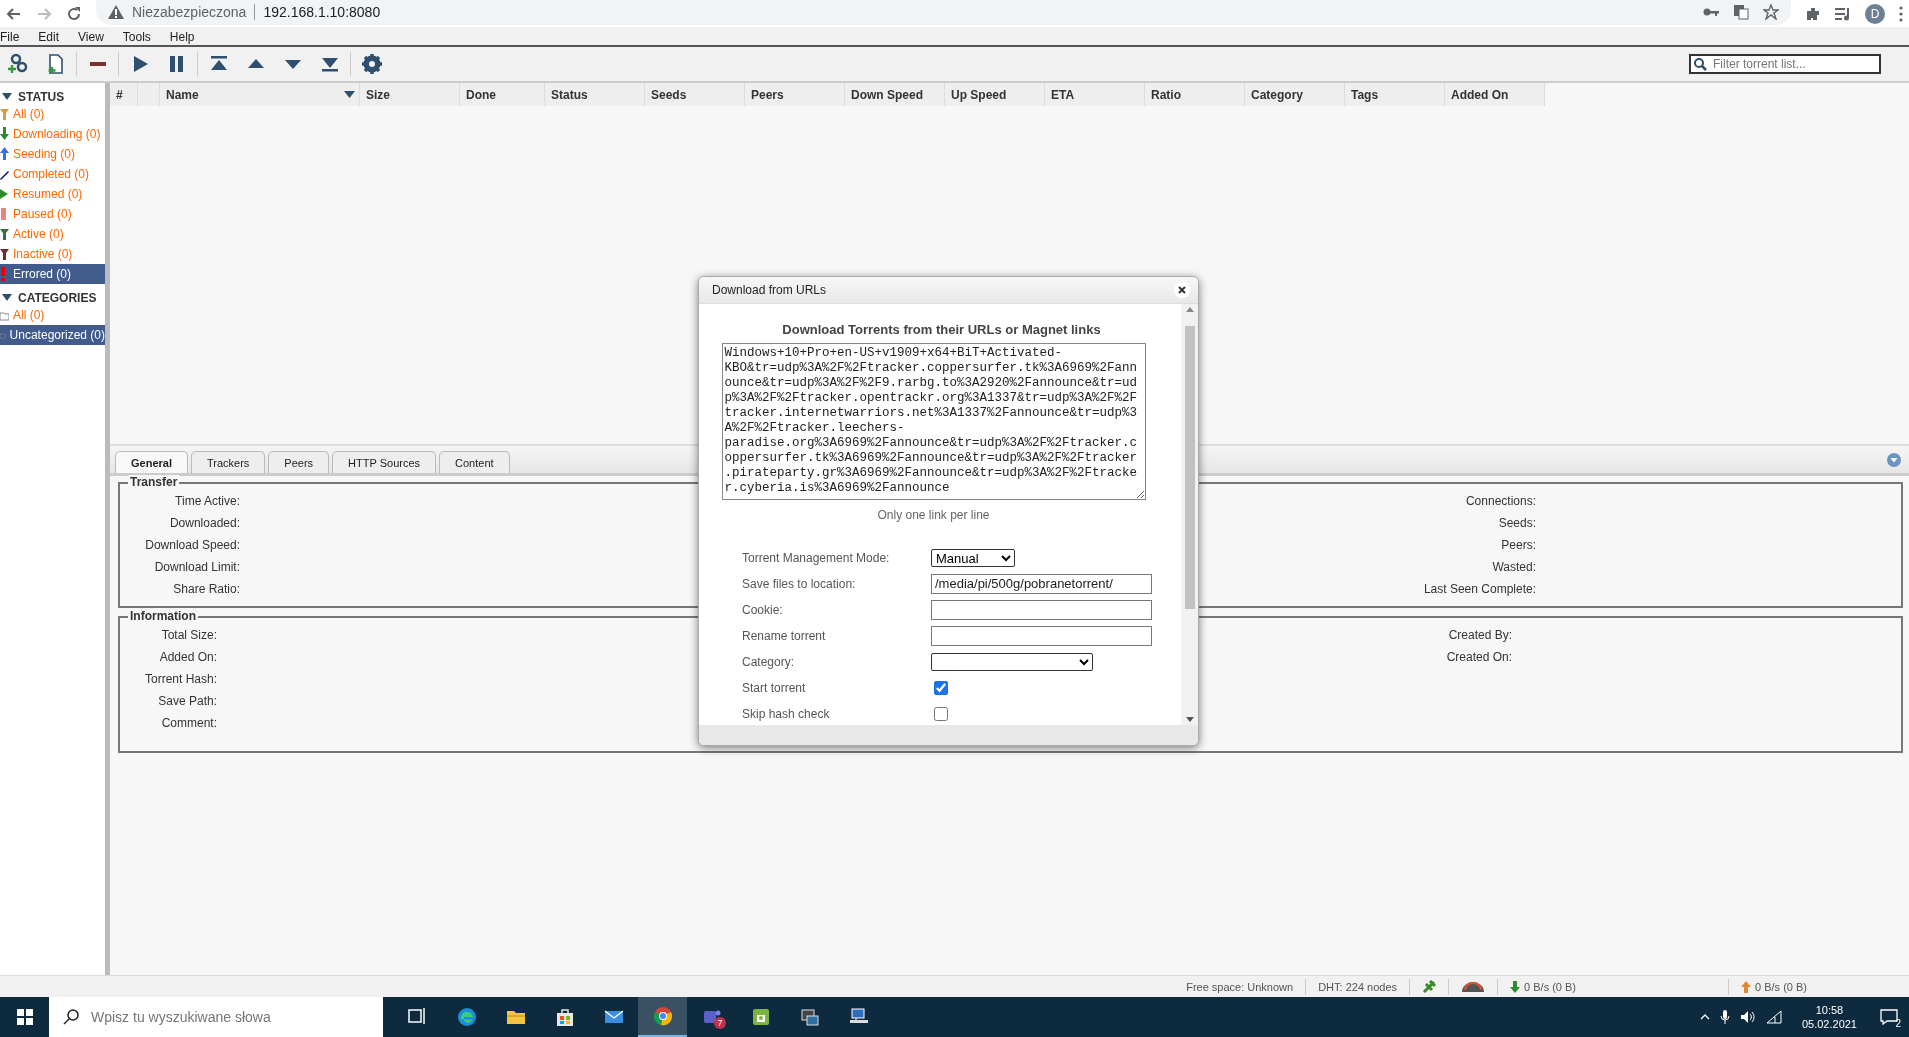 Image resolution: width=1909 pixels, height=1037 pixels. Describe the element at coordinates (417, 1017) in the screenshot. I see `task-view-icon` at that location.